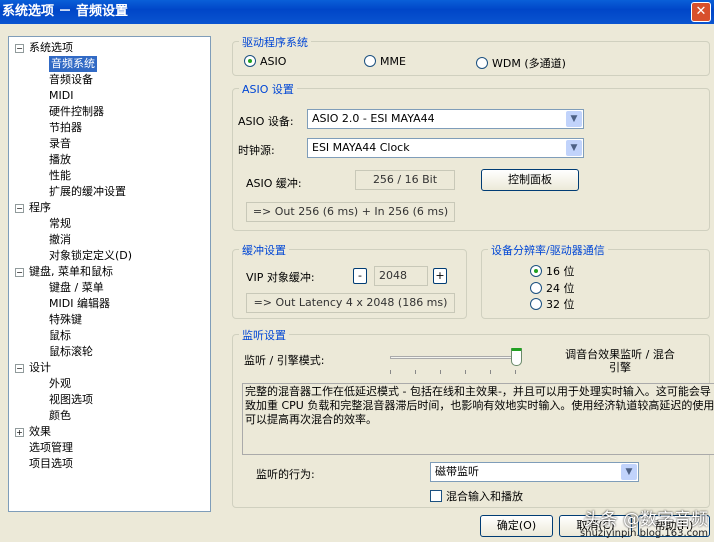 Image resolution: width=714 pixels, height=542 pixels. What do you see at coordinates (61, 95) in the screenshot?
I see `tree-item-label: MIDI` at bounding box center [61, 95].